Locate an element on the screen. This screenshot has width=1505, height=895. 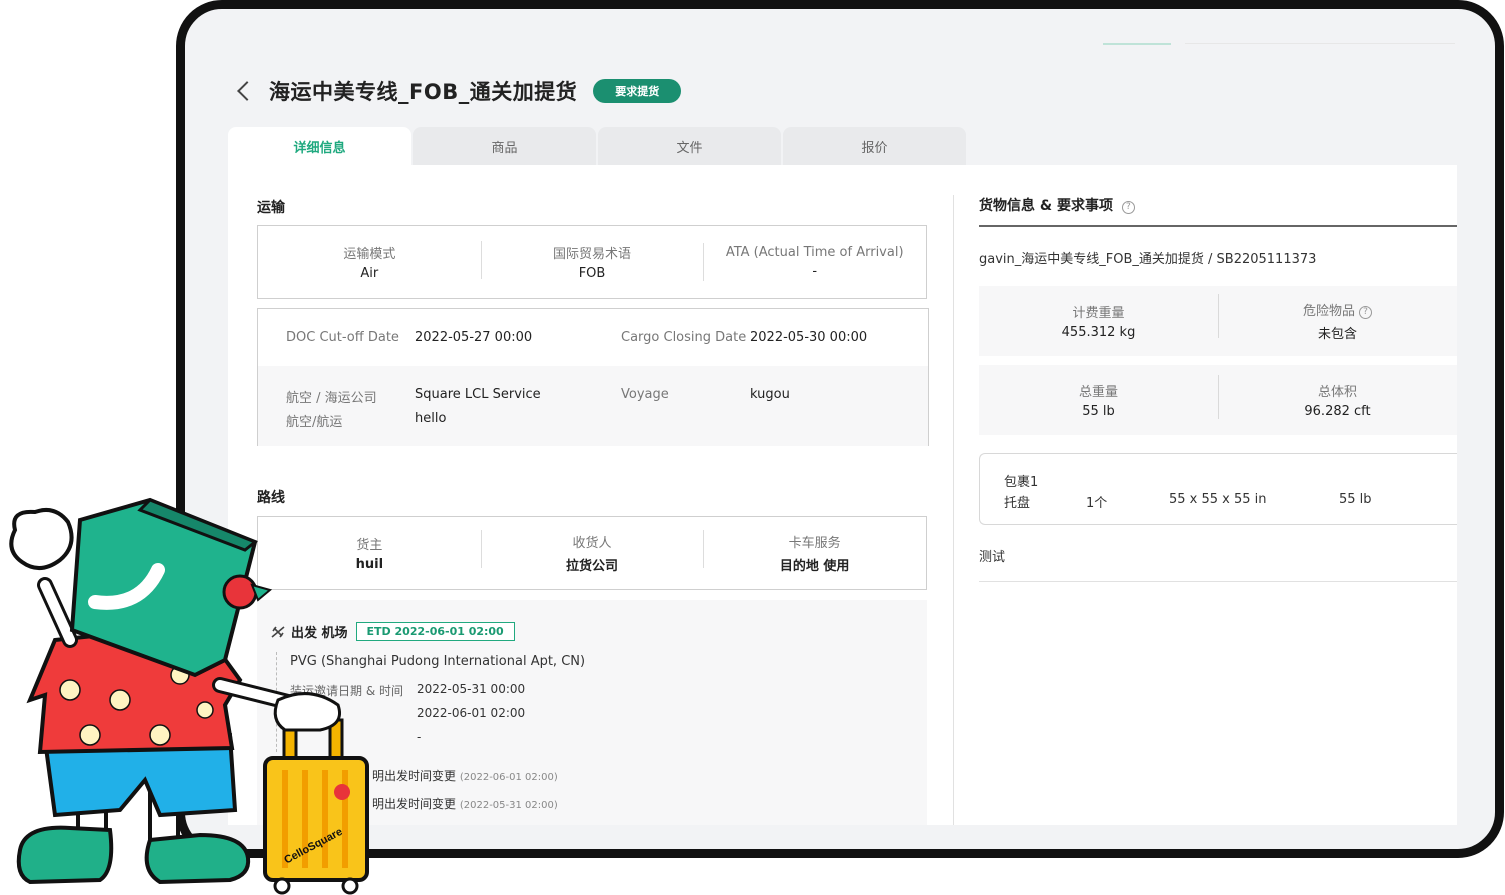
volume-card: 总重量 55 lb 总体积 96.282 cft is located at coordinates (1218, 400).